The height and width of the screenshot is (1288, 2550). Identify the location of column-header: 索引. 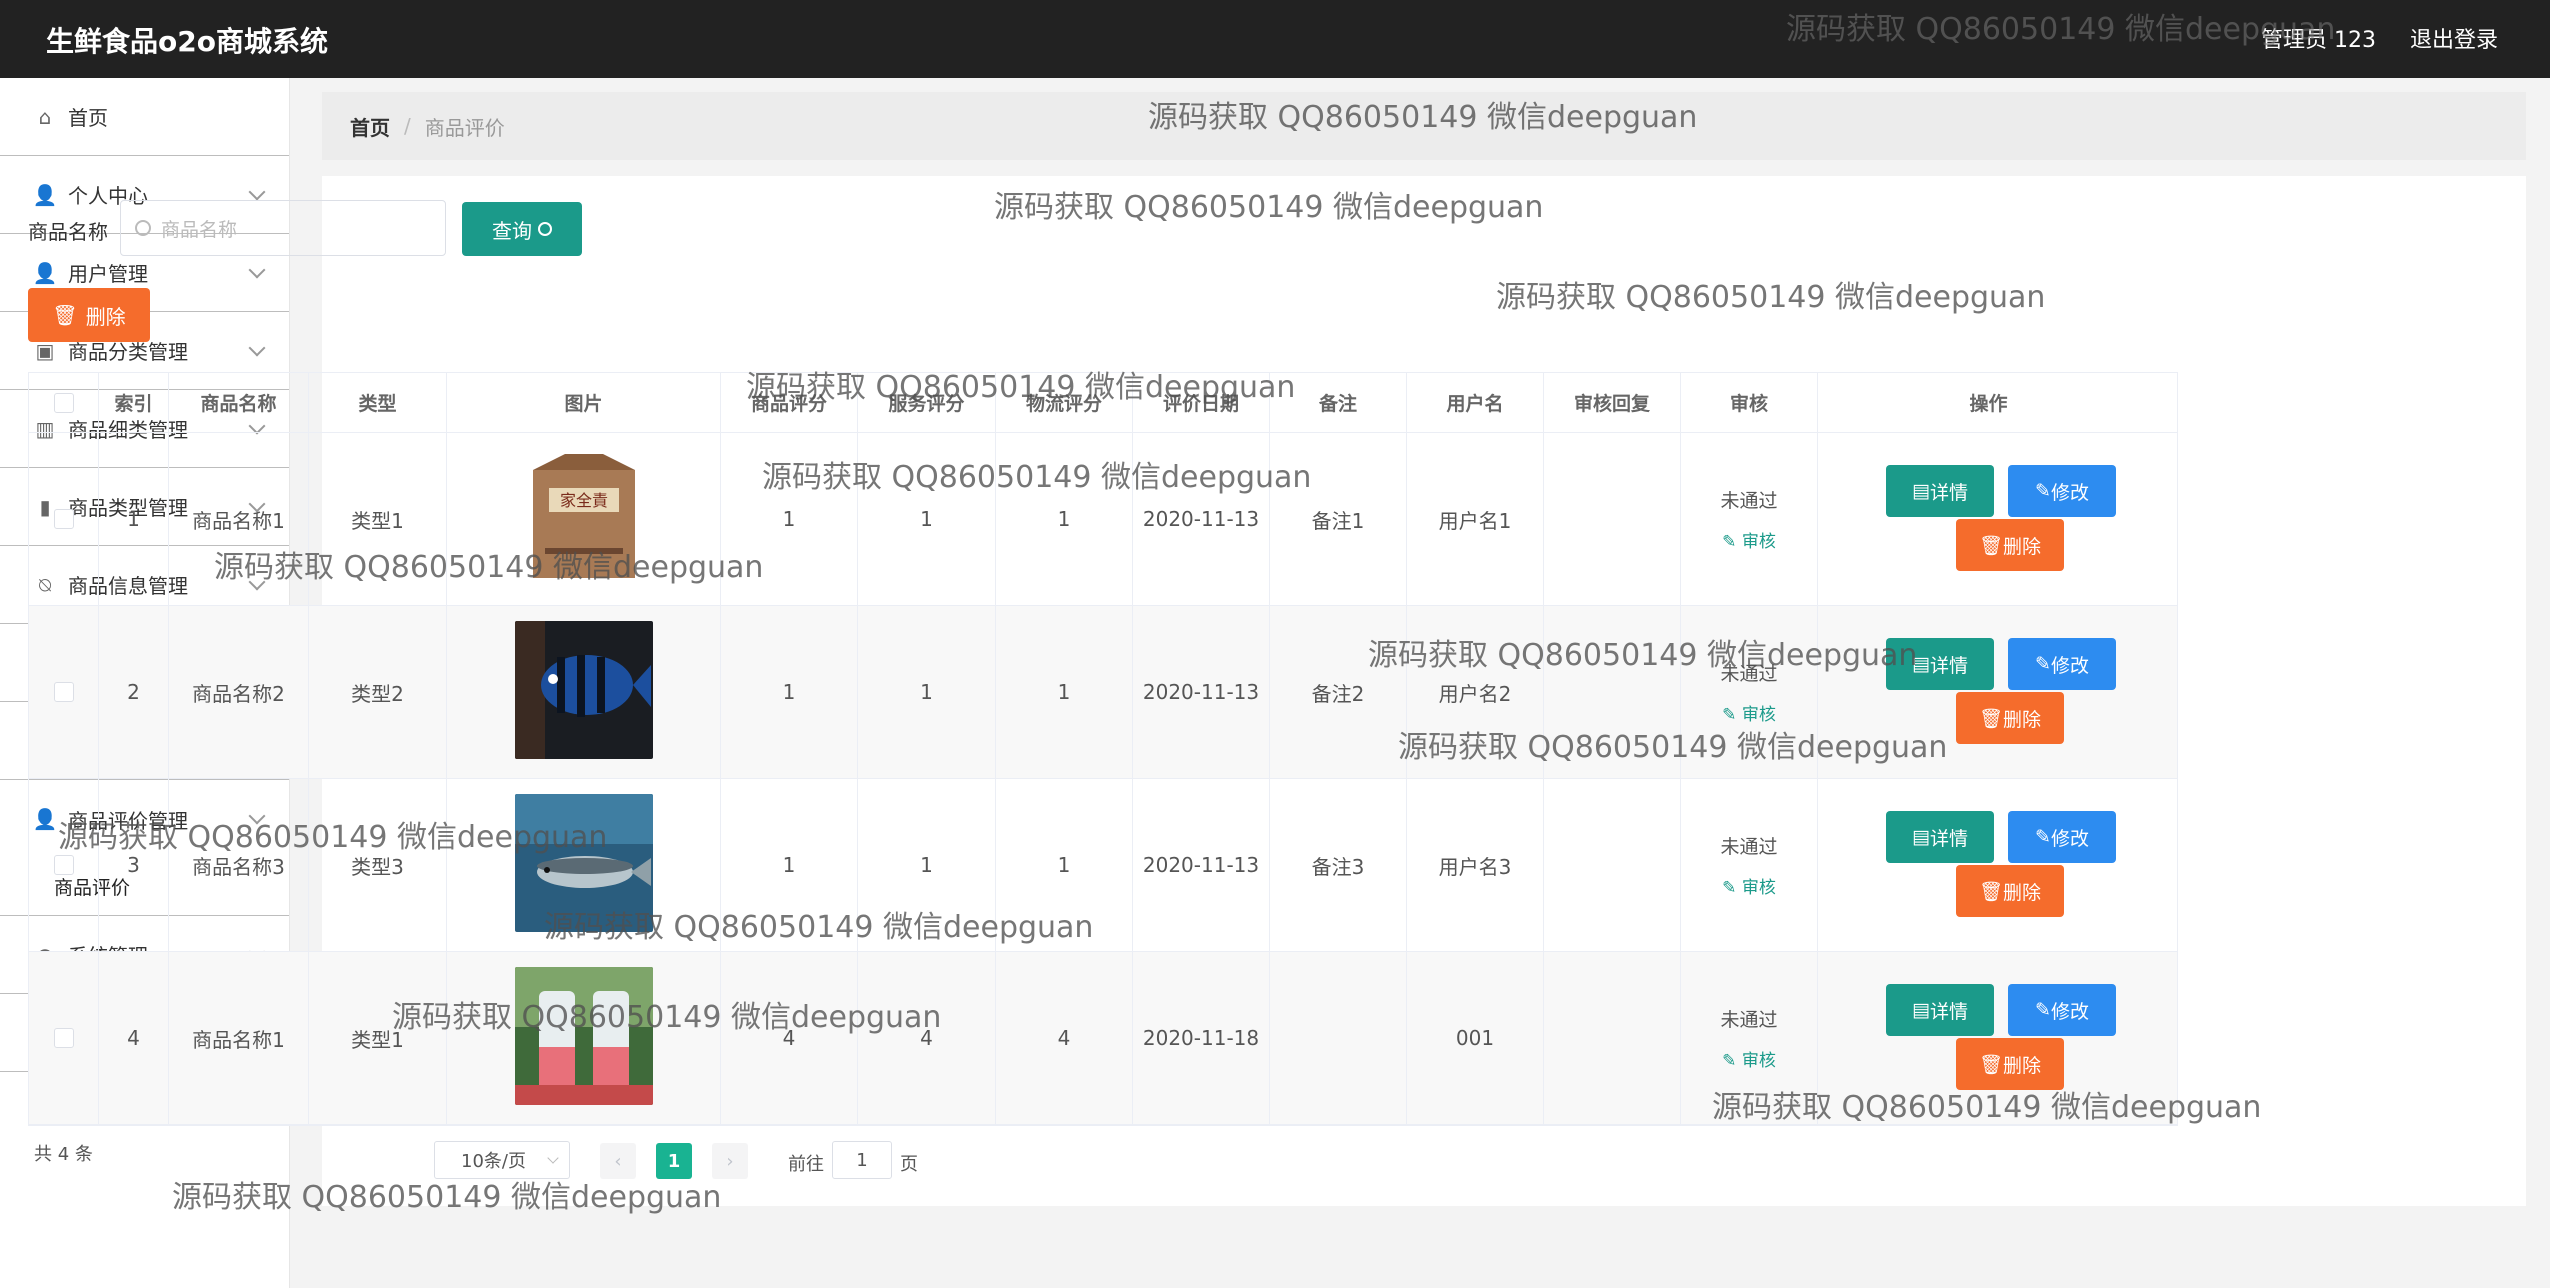
(134, 402).